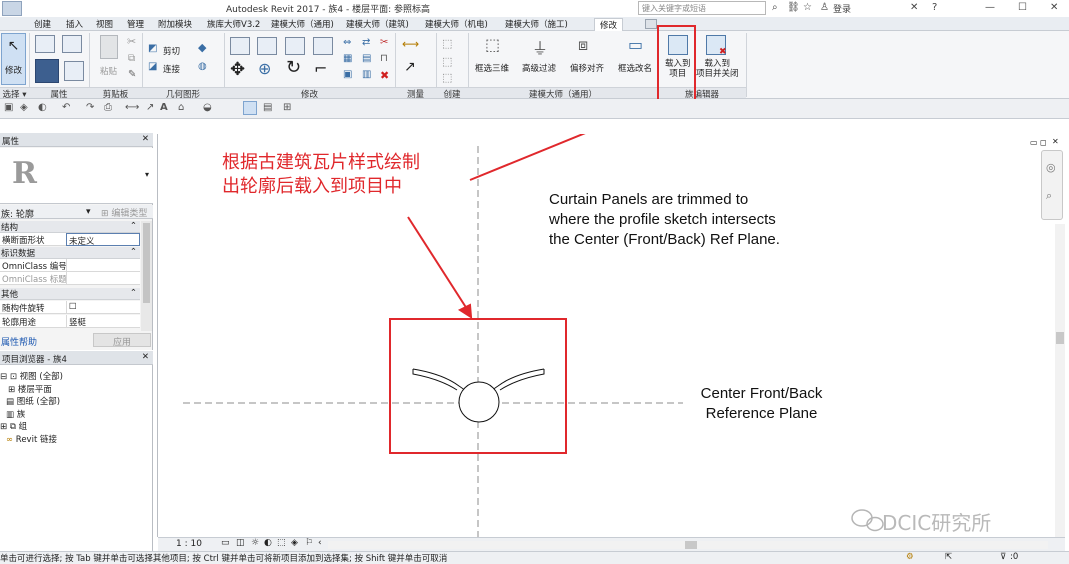 Image resolution: width=1069 pixels, height=564 pixels. What do you see at coordinates (447, 43) in the screenshot?
I see `create-group-icon: ⬚` at bounding box center [447, 43].